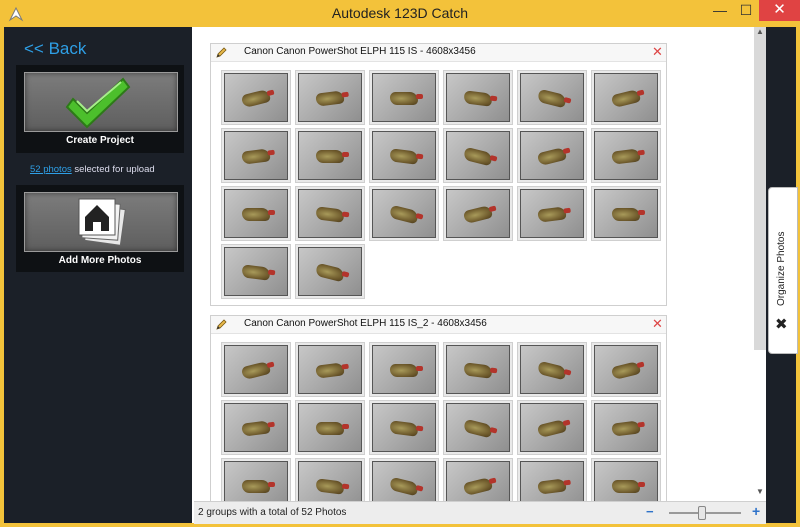 Image resolution: width=800 pixels, height=527 pixels. I want to click on vertical-scrollbar, so click(760, 188).